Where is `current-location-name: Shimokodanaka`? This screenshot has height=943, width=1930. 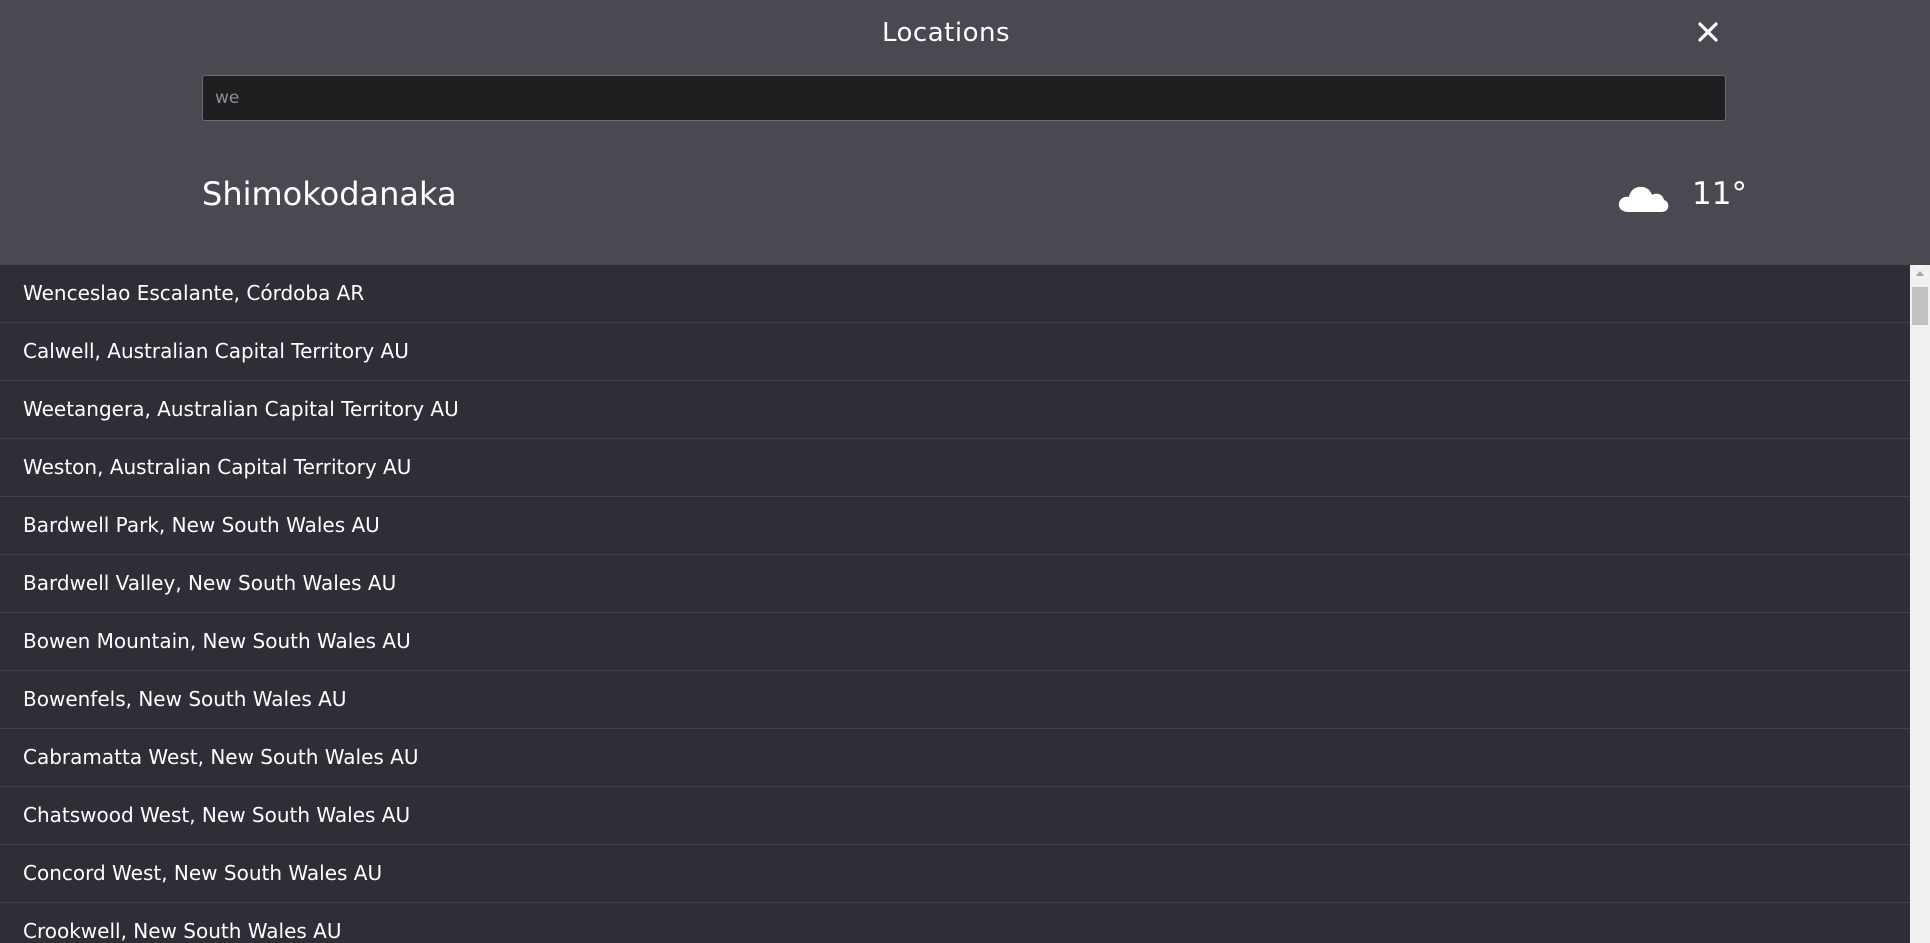 current-location-name: Shimokodanaka is located at coordinates (329, 194).